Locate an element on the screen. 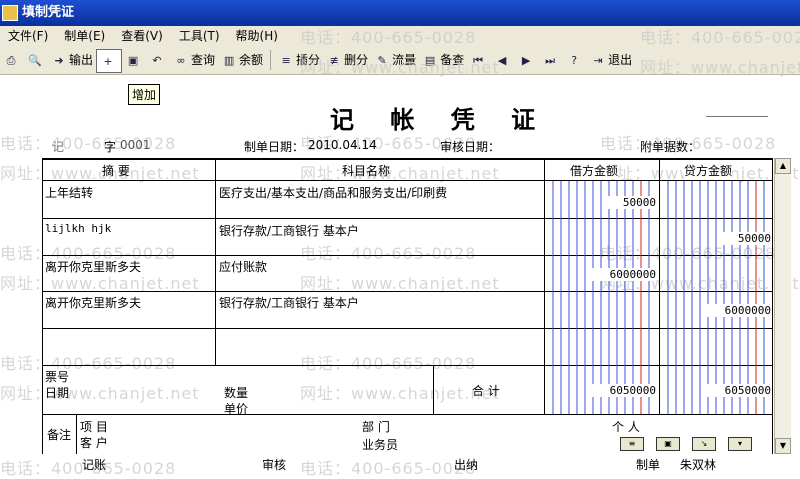  prev-record-button: ◀ is located at coordinates (503, 60).